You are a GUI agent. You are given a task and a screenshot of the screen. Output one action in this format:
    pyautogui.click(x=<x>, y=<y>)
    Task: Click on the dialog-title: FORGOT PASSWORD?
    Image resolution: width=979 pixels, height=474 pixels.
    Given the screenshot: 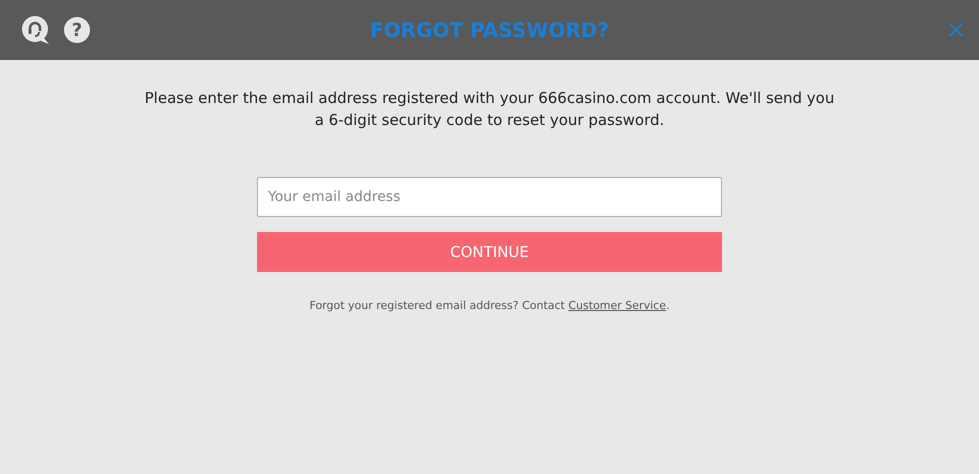 What is the action you would take?
    pyautogui.click(x=489, y=30)
    